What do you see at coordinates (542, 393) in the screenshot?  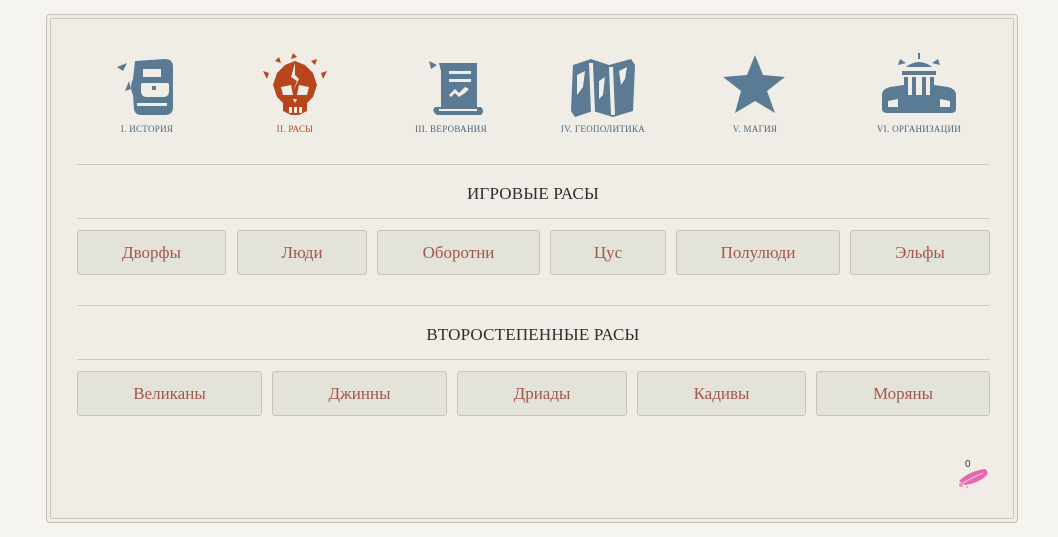 I see `race-button-dryads: Дриады` at bounding box center [542, 393].